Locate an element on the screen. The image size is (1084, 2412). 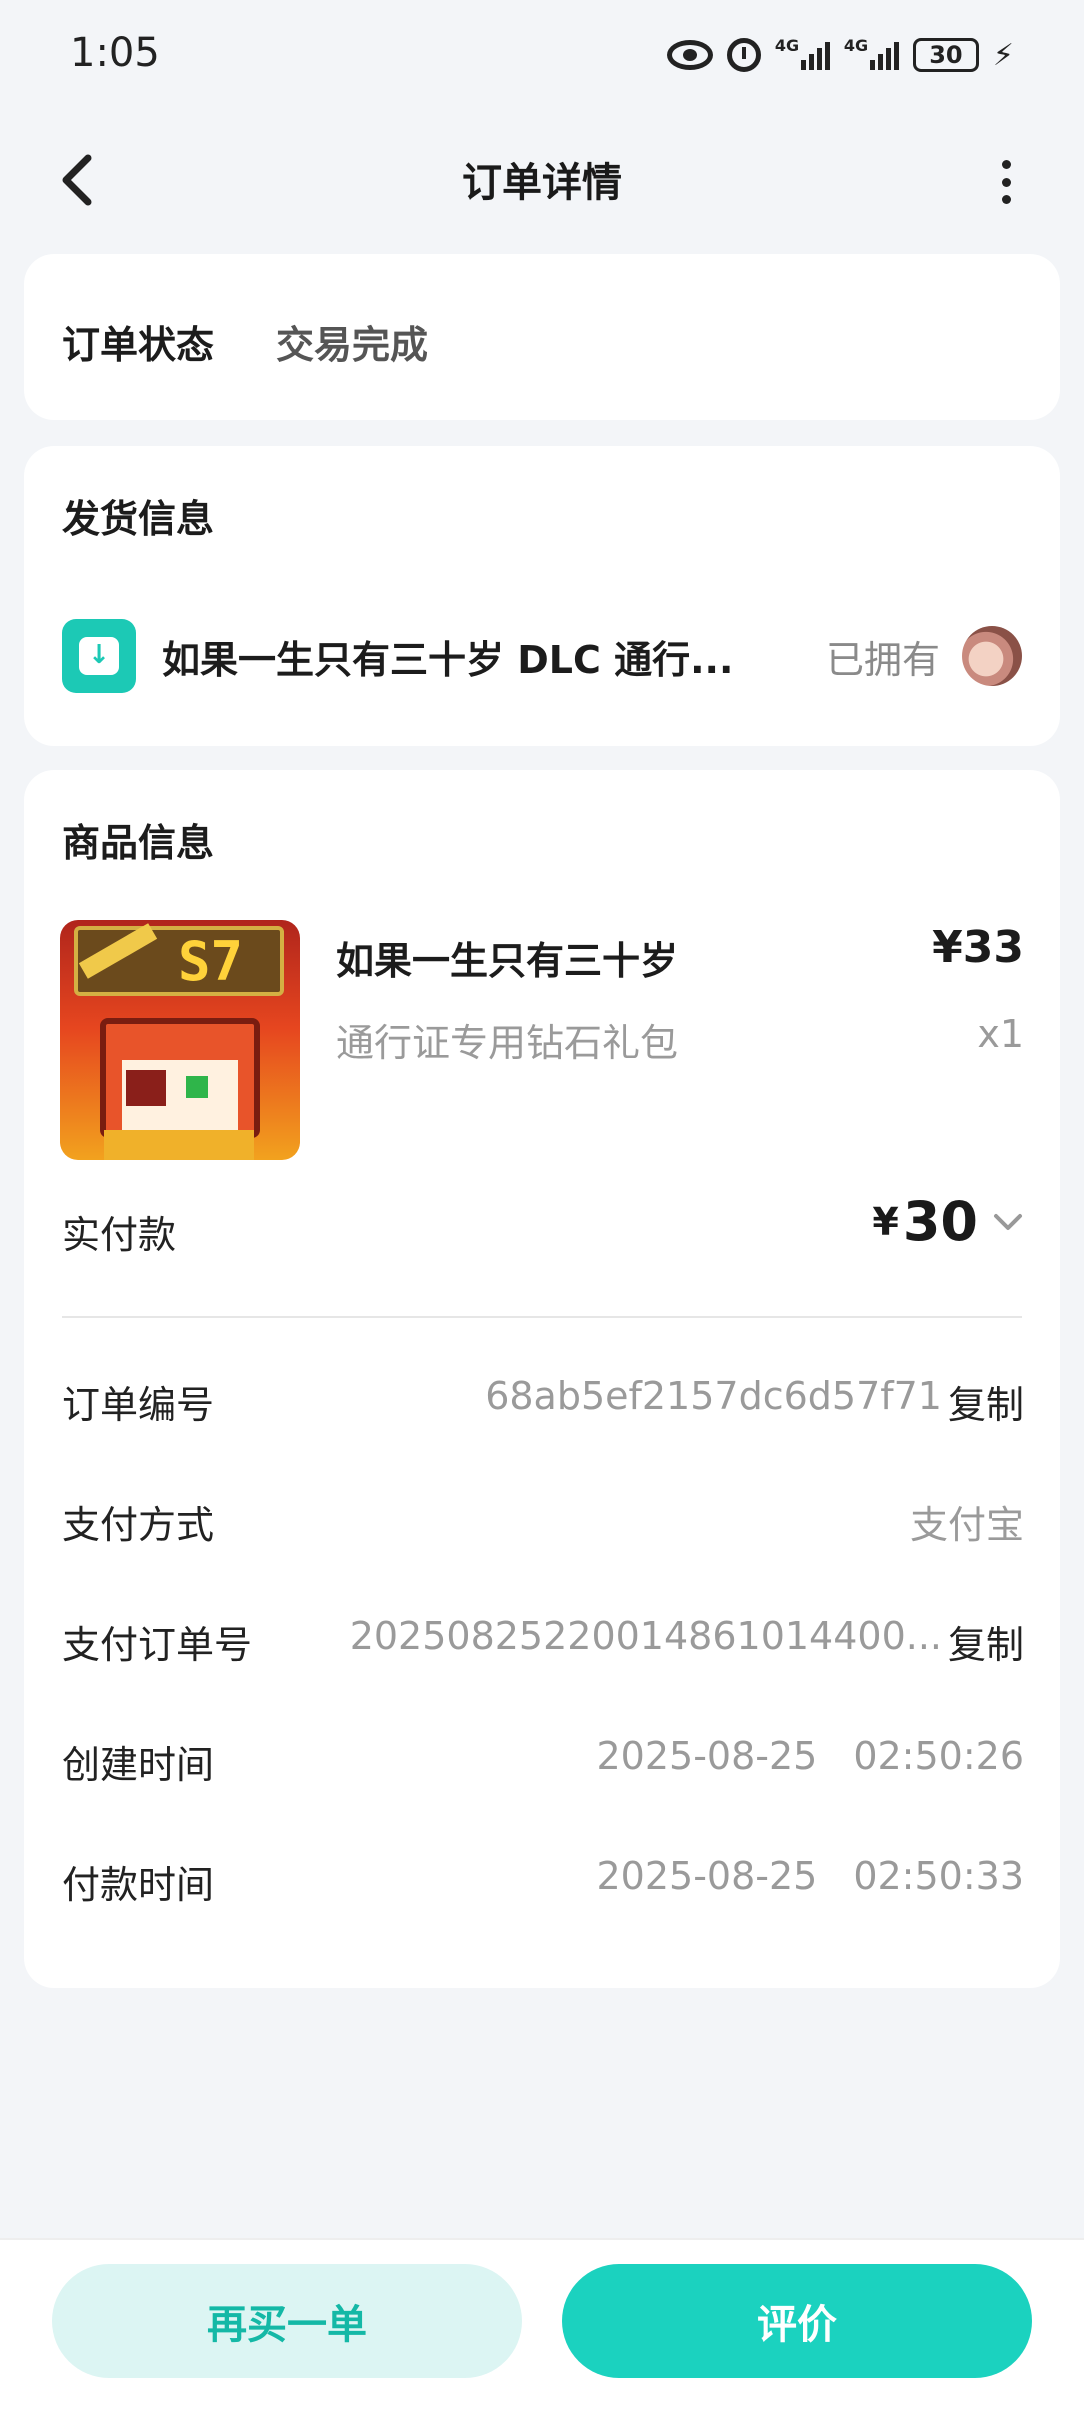
app-store-icon is located at coordinates (99, 656).